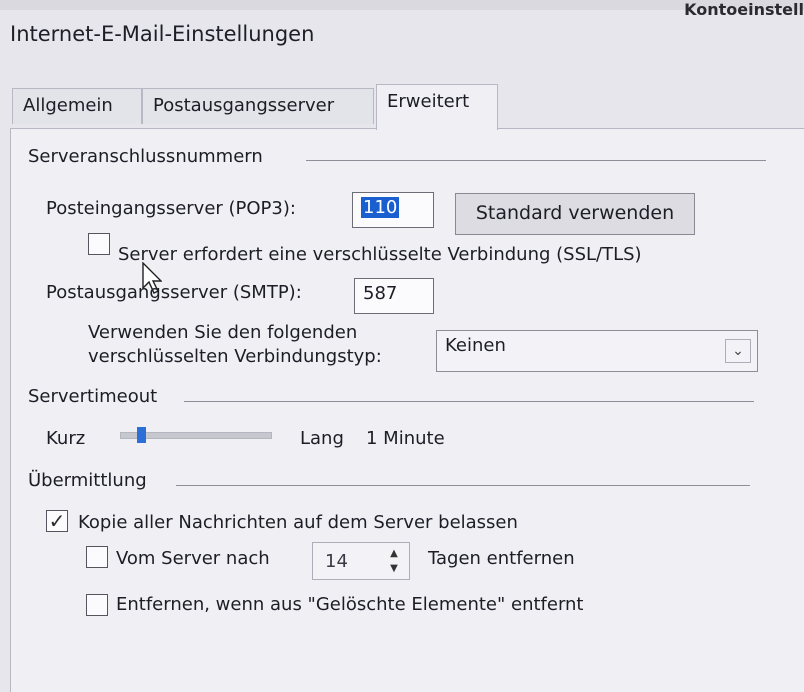 The image size is (804, 692). What do you see at coordinates (162, 34) in the screenshot?
I see `dialog-title: Internet-E-Mail-Einstellungen` at bounding box center [162, 34].